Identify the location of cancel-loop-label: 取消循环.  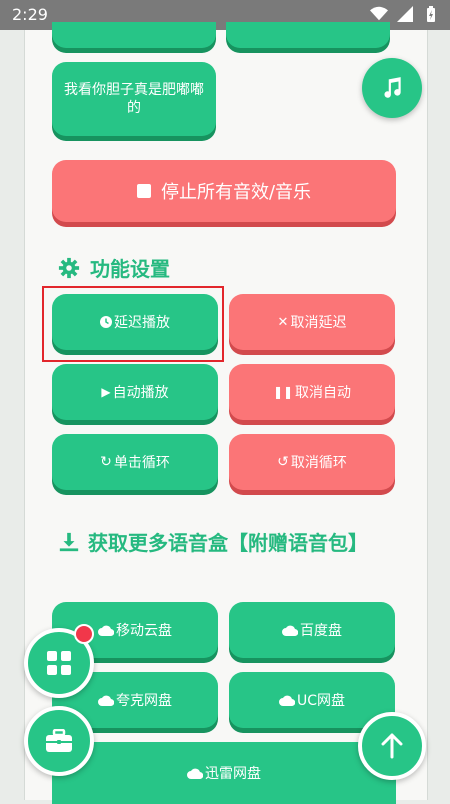
(318, 463).